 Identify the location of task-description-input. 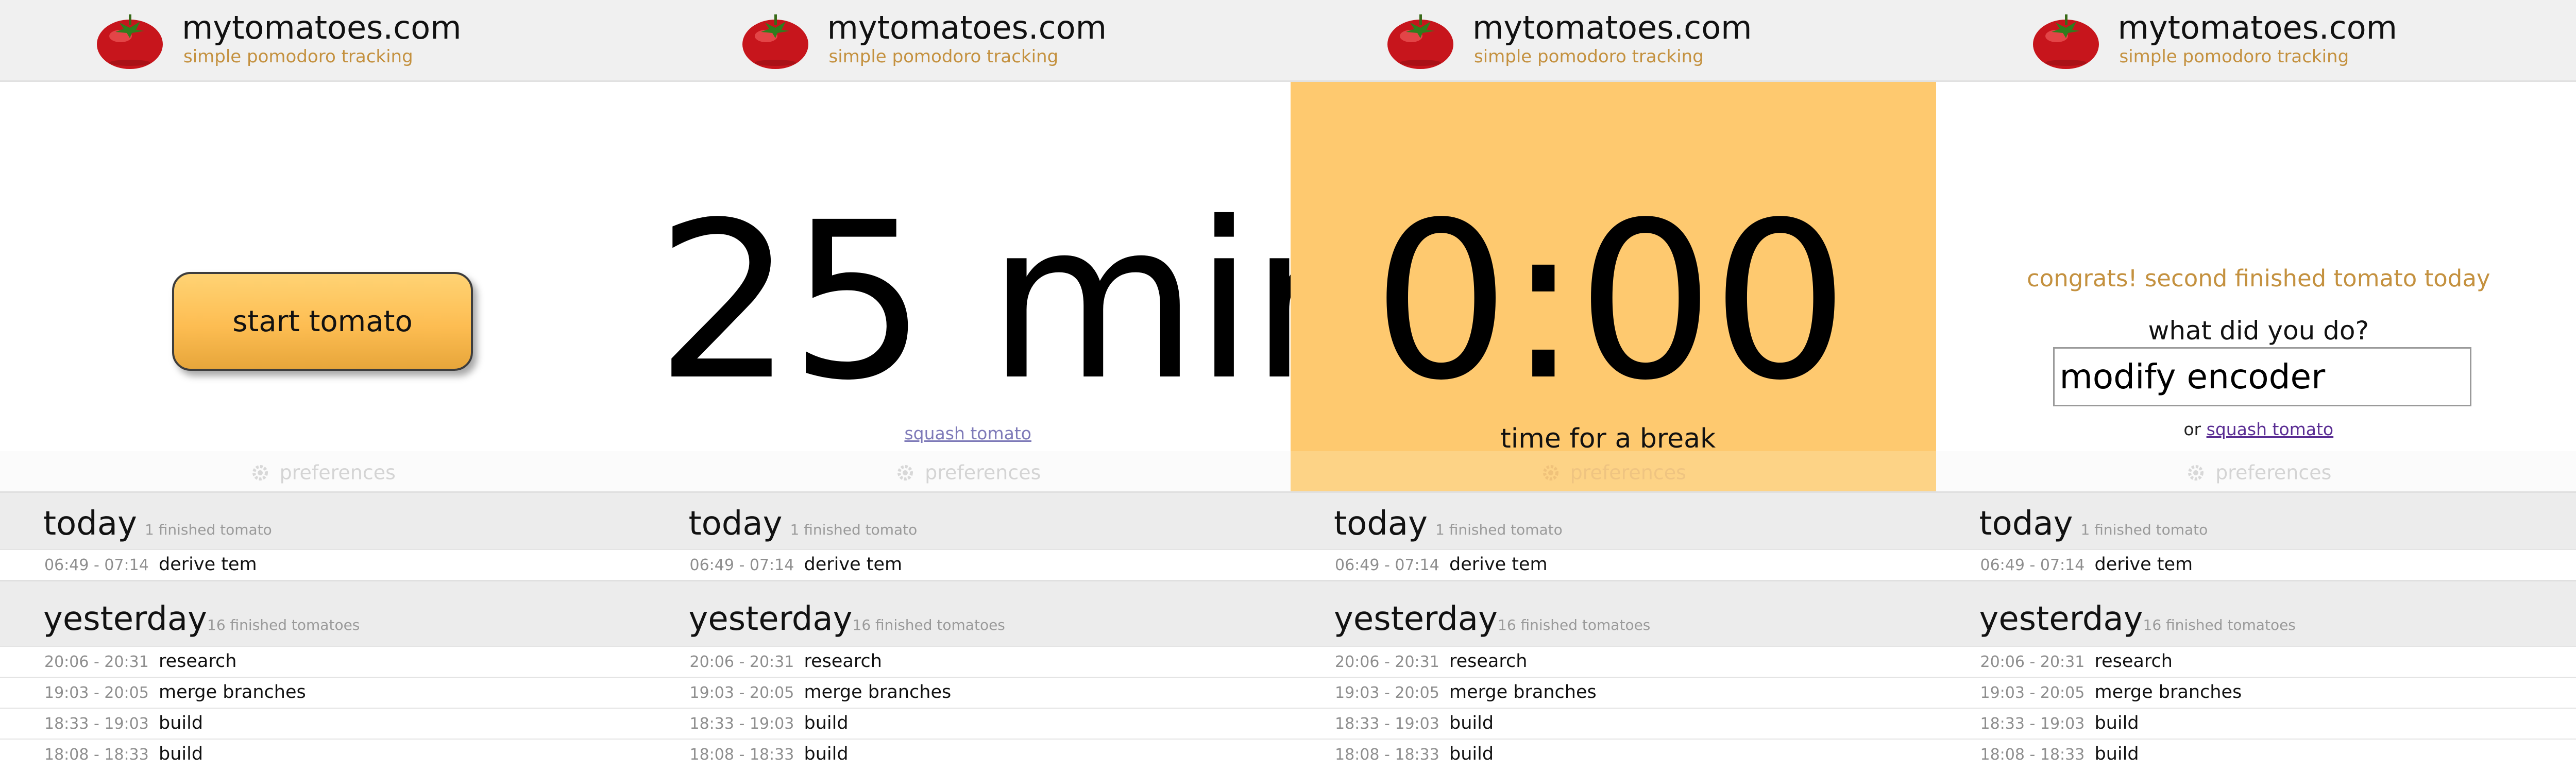
(2262, 376).